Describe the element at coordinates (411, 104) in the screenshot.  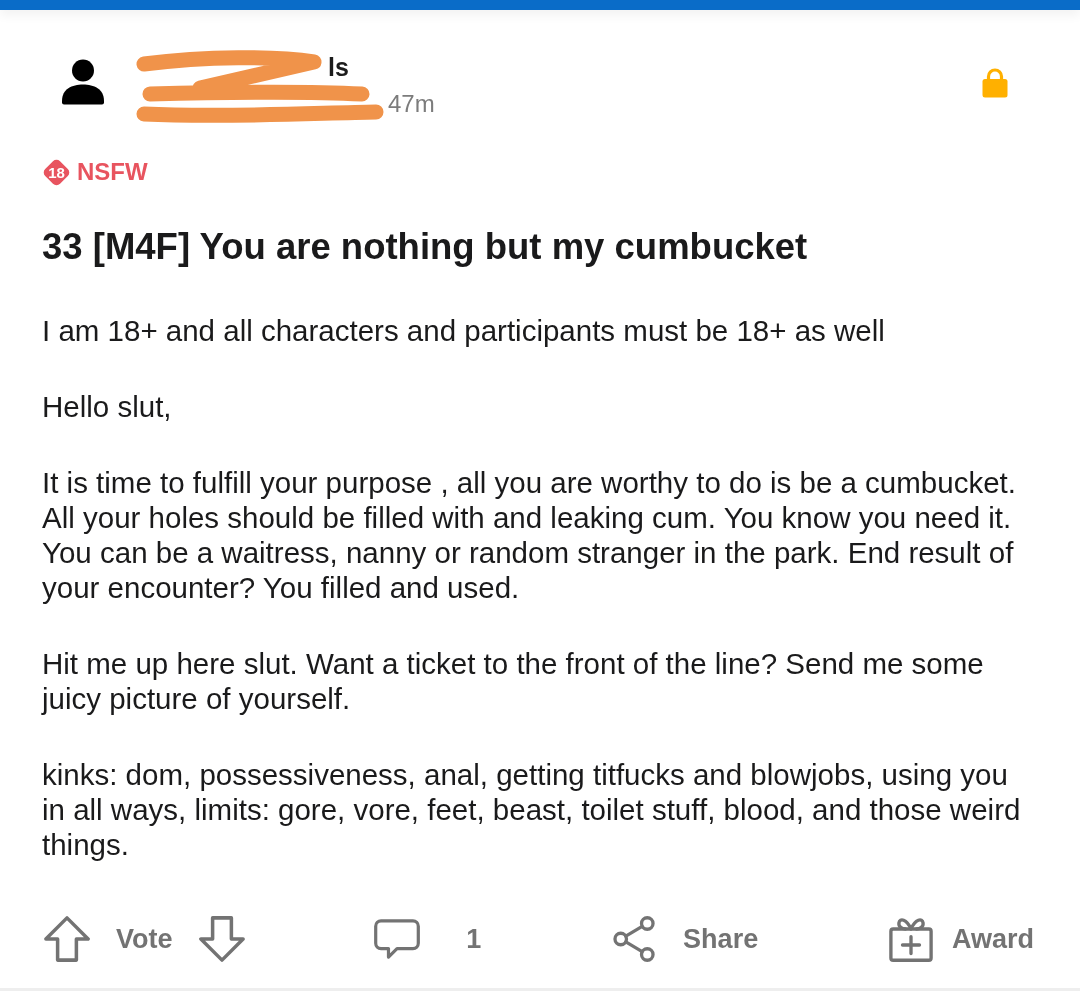
I see `post-meta: 47m` at that location.